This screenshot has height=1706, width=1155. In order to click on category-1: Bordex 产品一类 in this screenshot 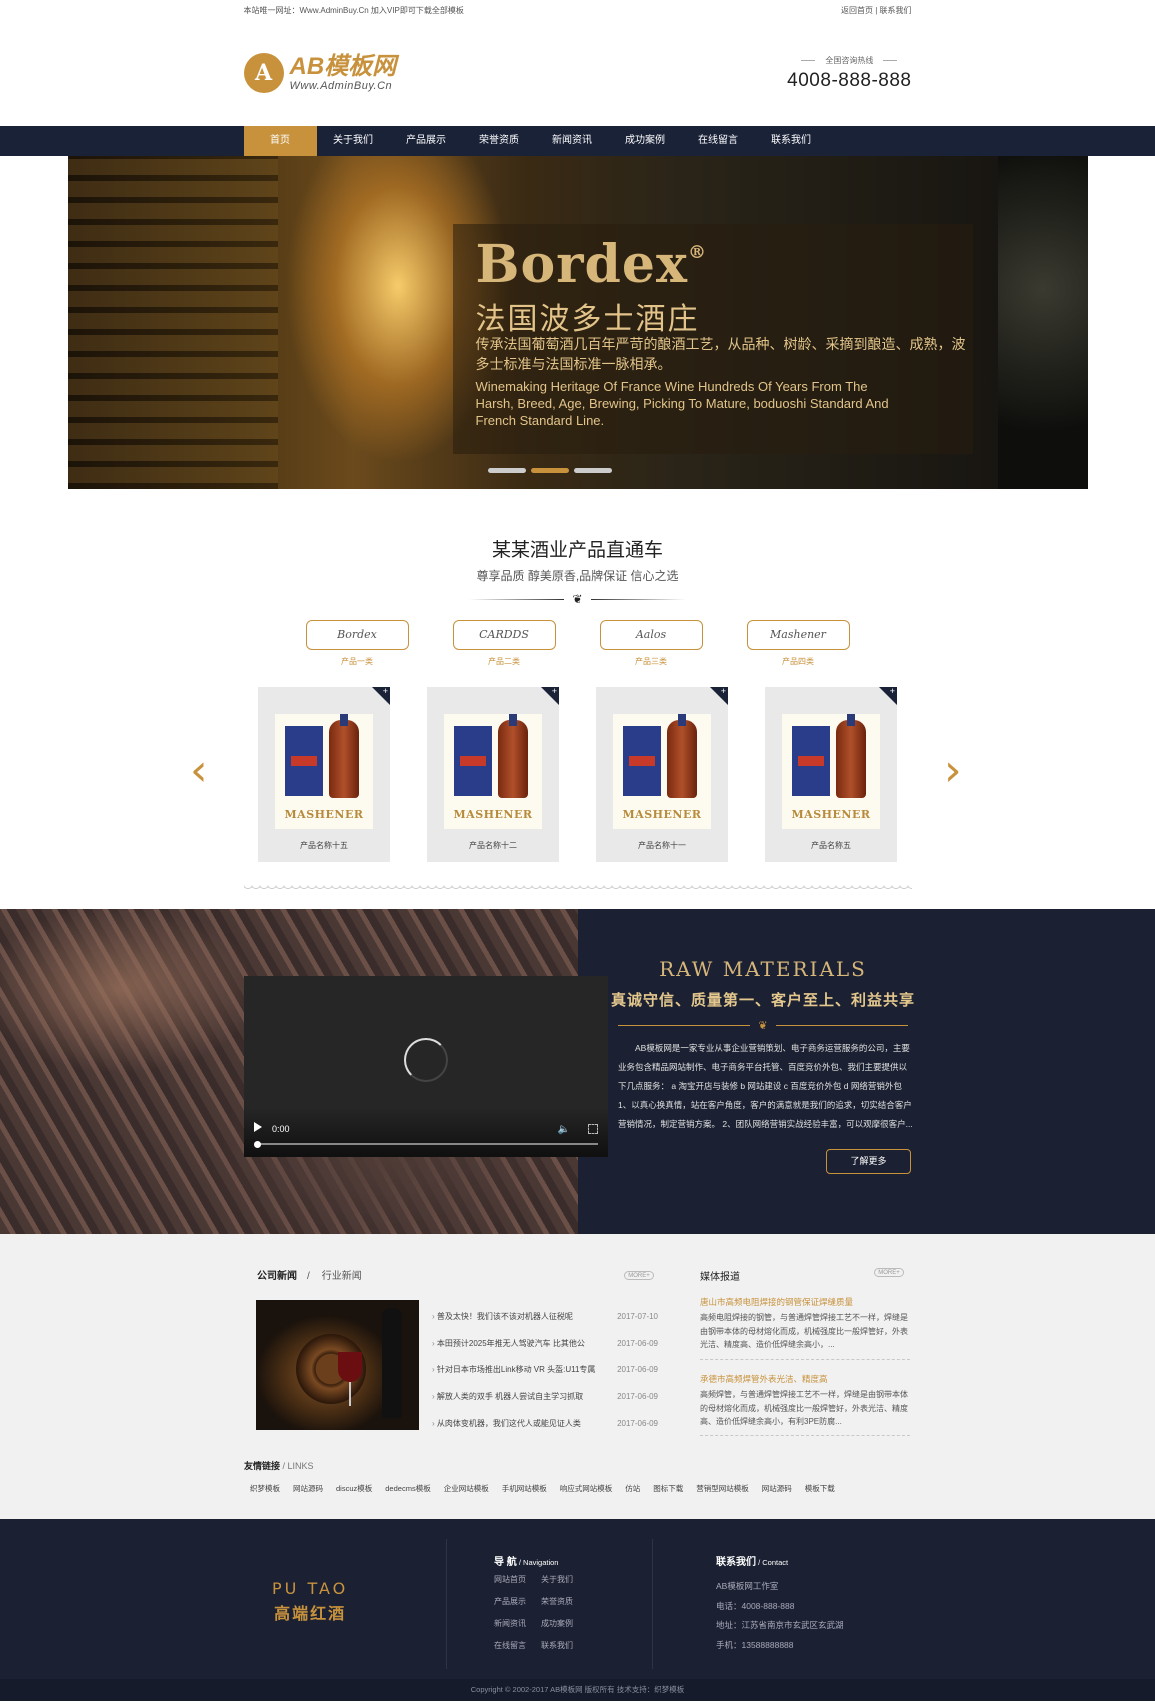, I will do `click(357, 643)`.